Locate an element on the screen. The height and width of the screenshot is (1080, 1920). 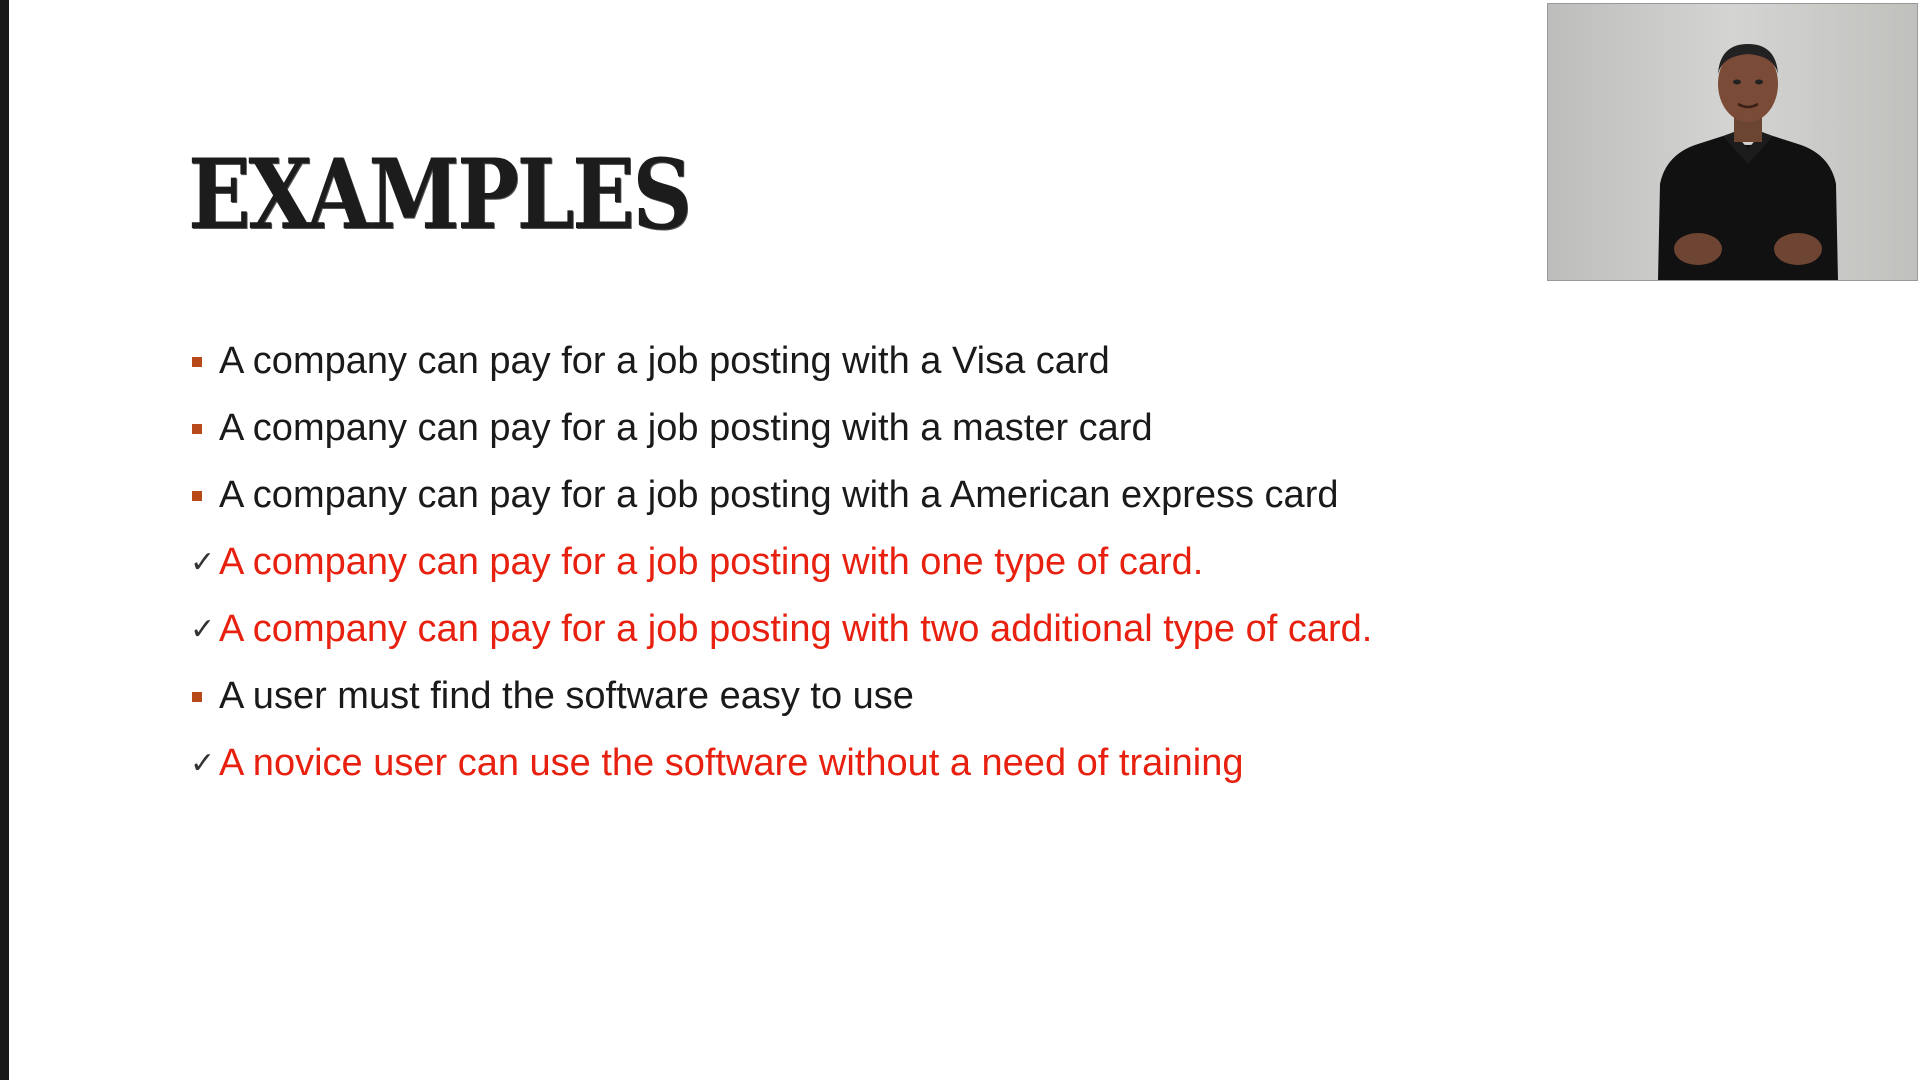
slide-title: EXAMPLES is located at coordinates (440, 194).